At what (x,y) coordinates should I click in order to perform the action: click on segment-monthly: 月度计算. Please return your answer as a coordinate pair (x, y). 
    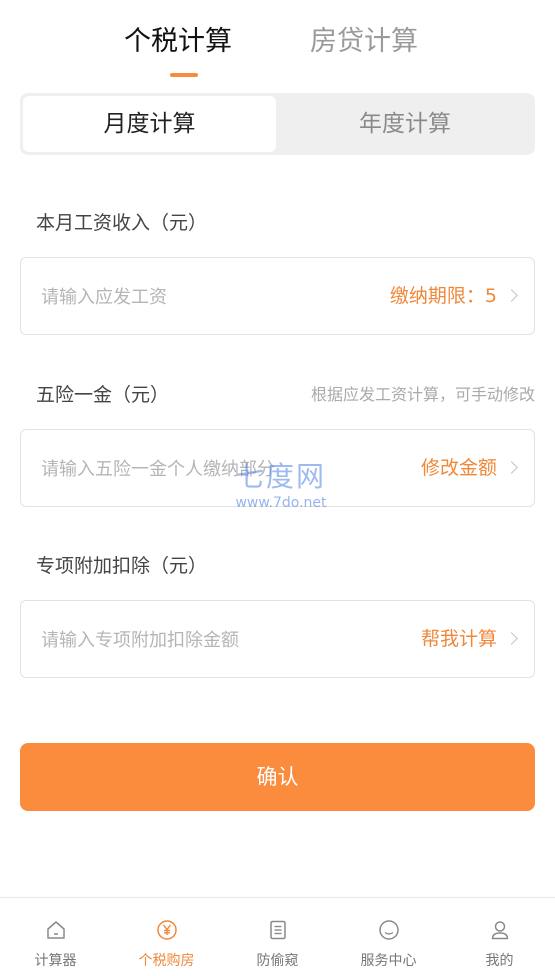
    Looking at the image, I should click on (149, 124).